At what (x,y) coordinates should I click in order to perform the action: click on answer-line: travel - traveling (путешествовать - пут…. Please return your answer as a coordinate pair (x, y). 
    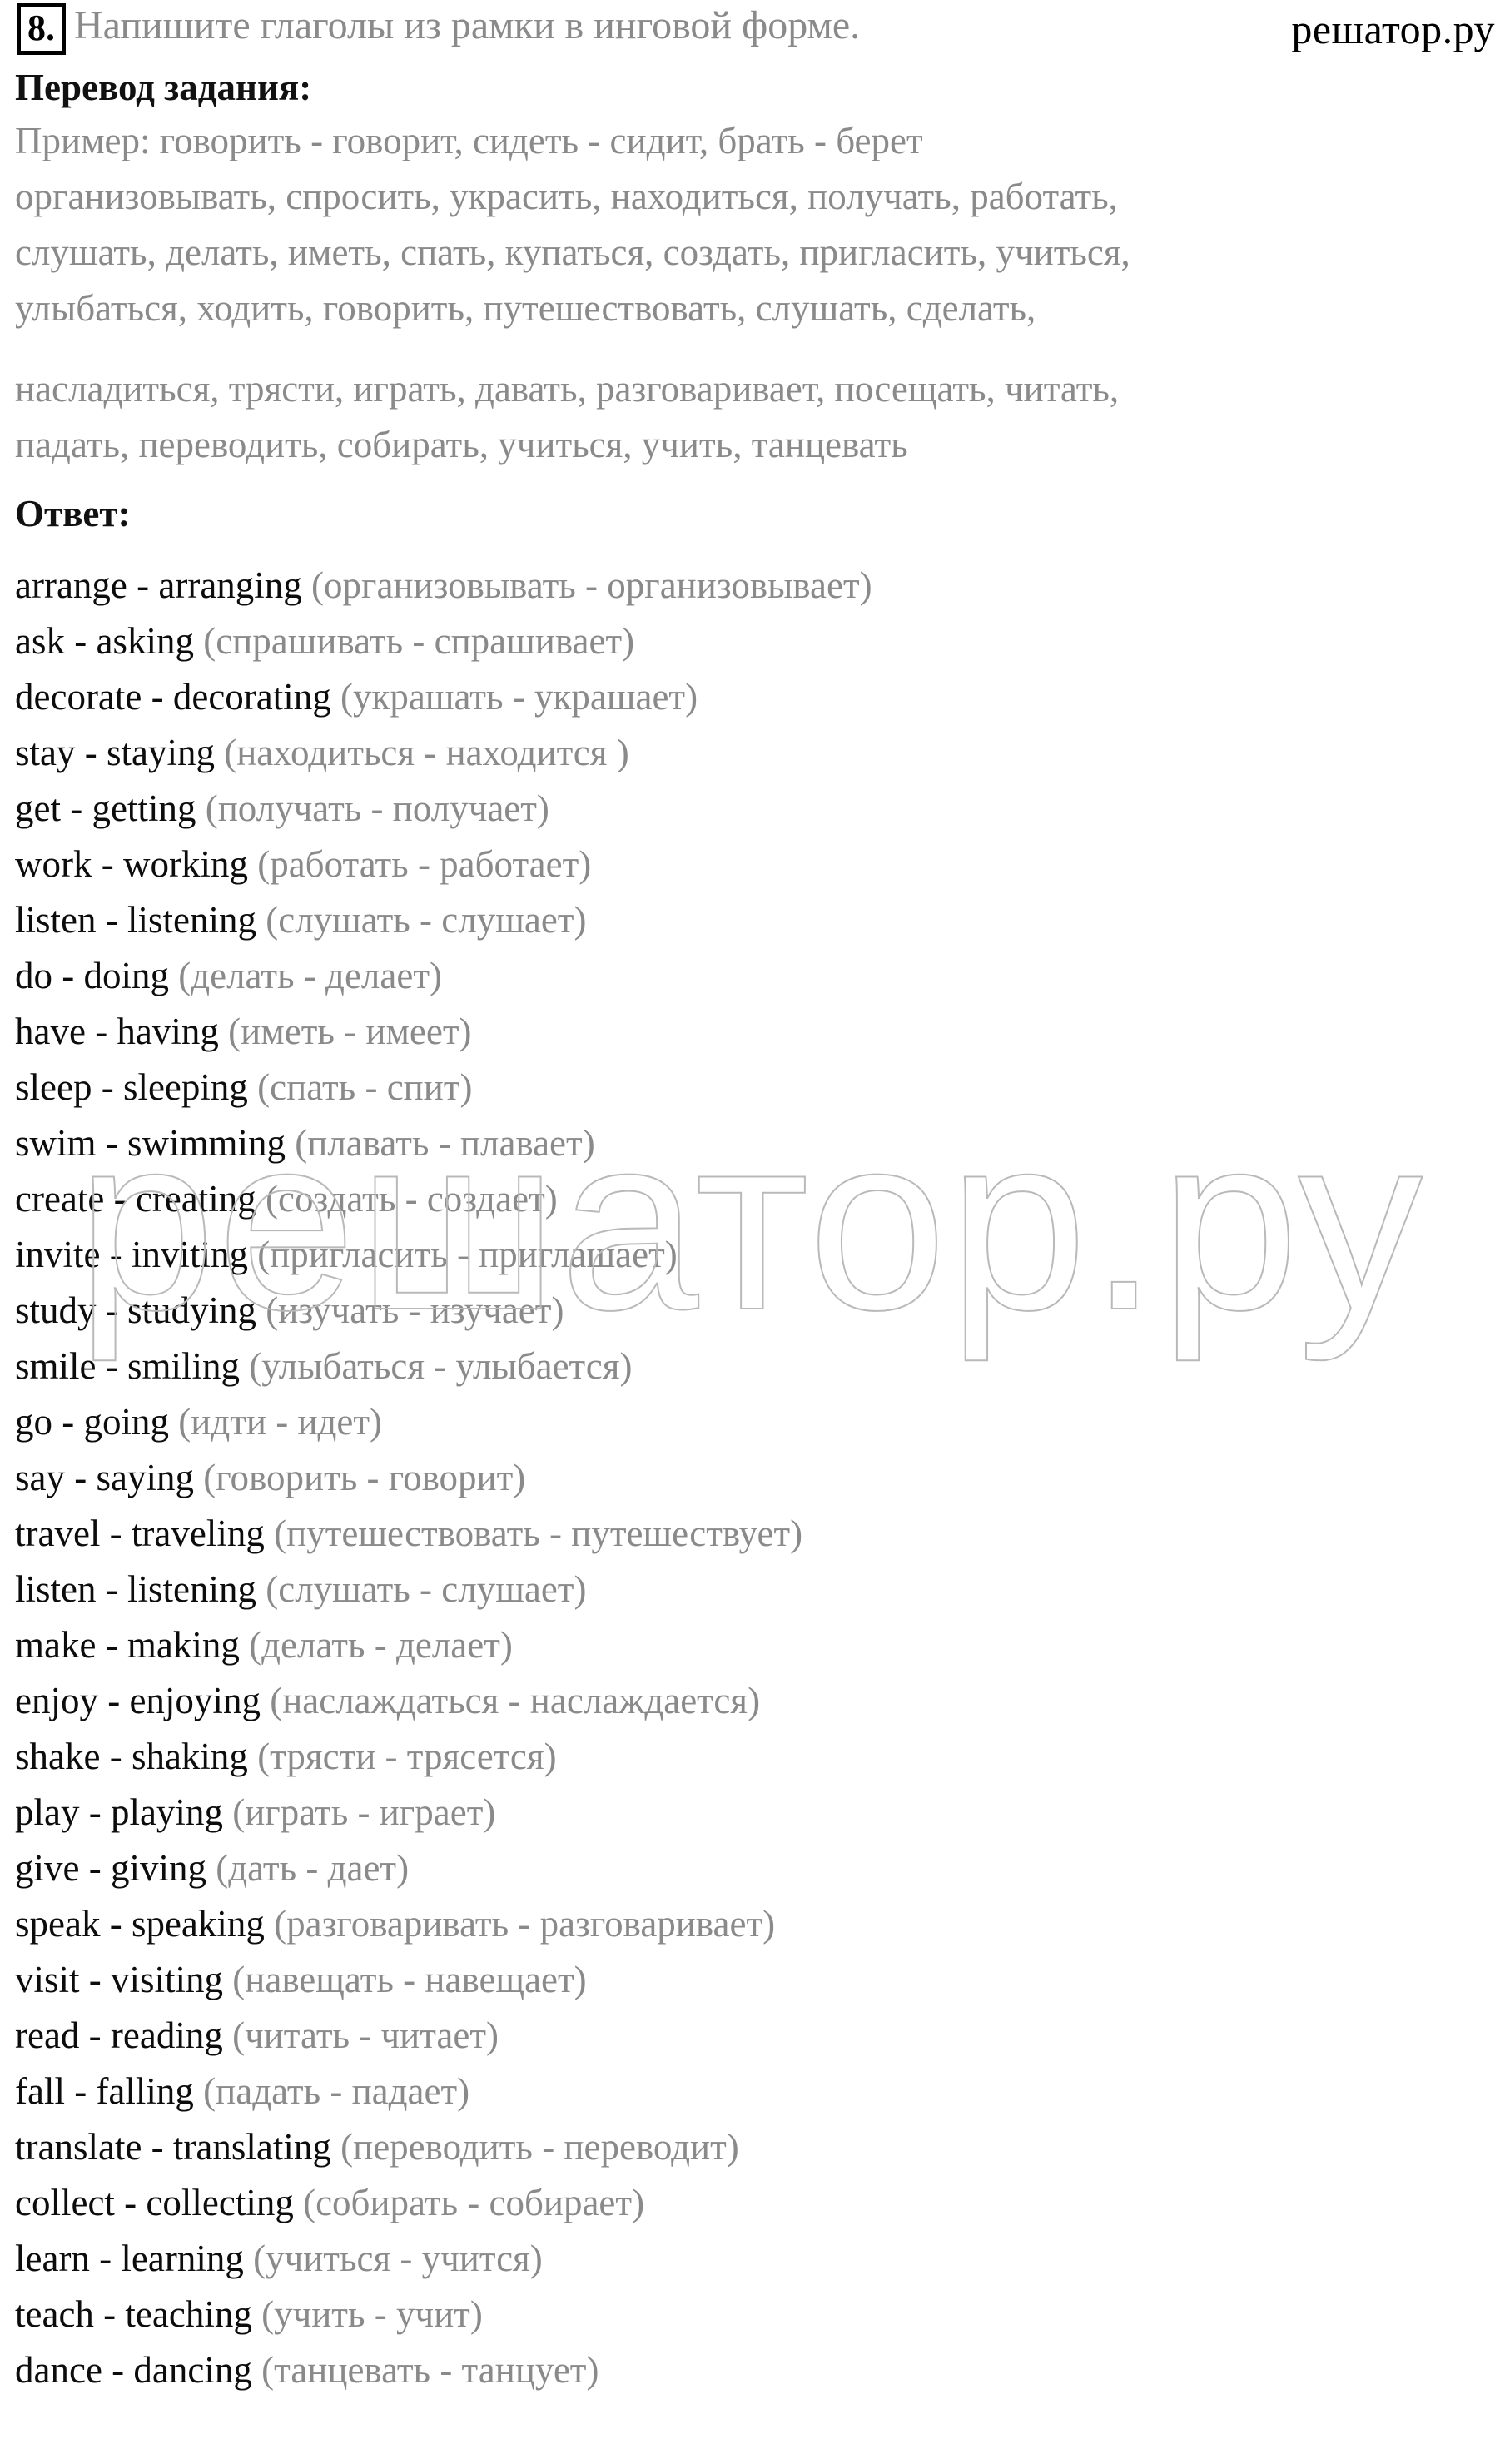
    Looking at the image, I should click on (762, 1534).